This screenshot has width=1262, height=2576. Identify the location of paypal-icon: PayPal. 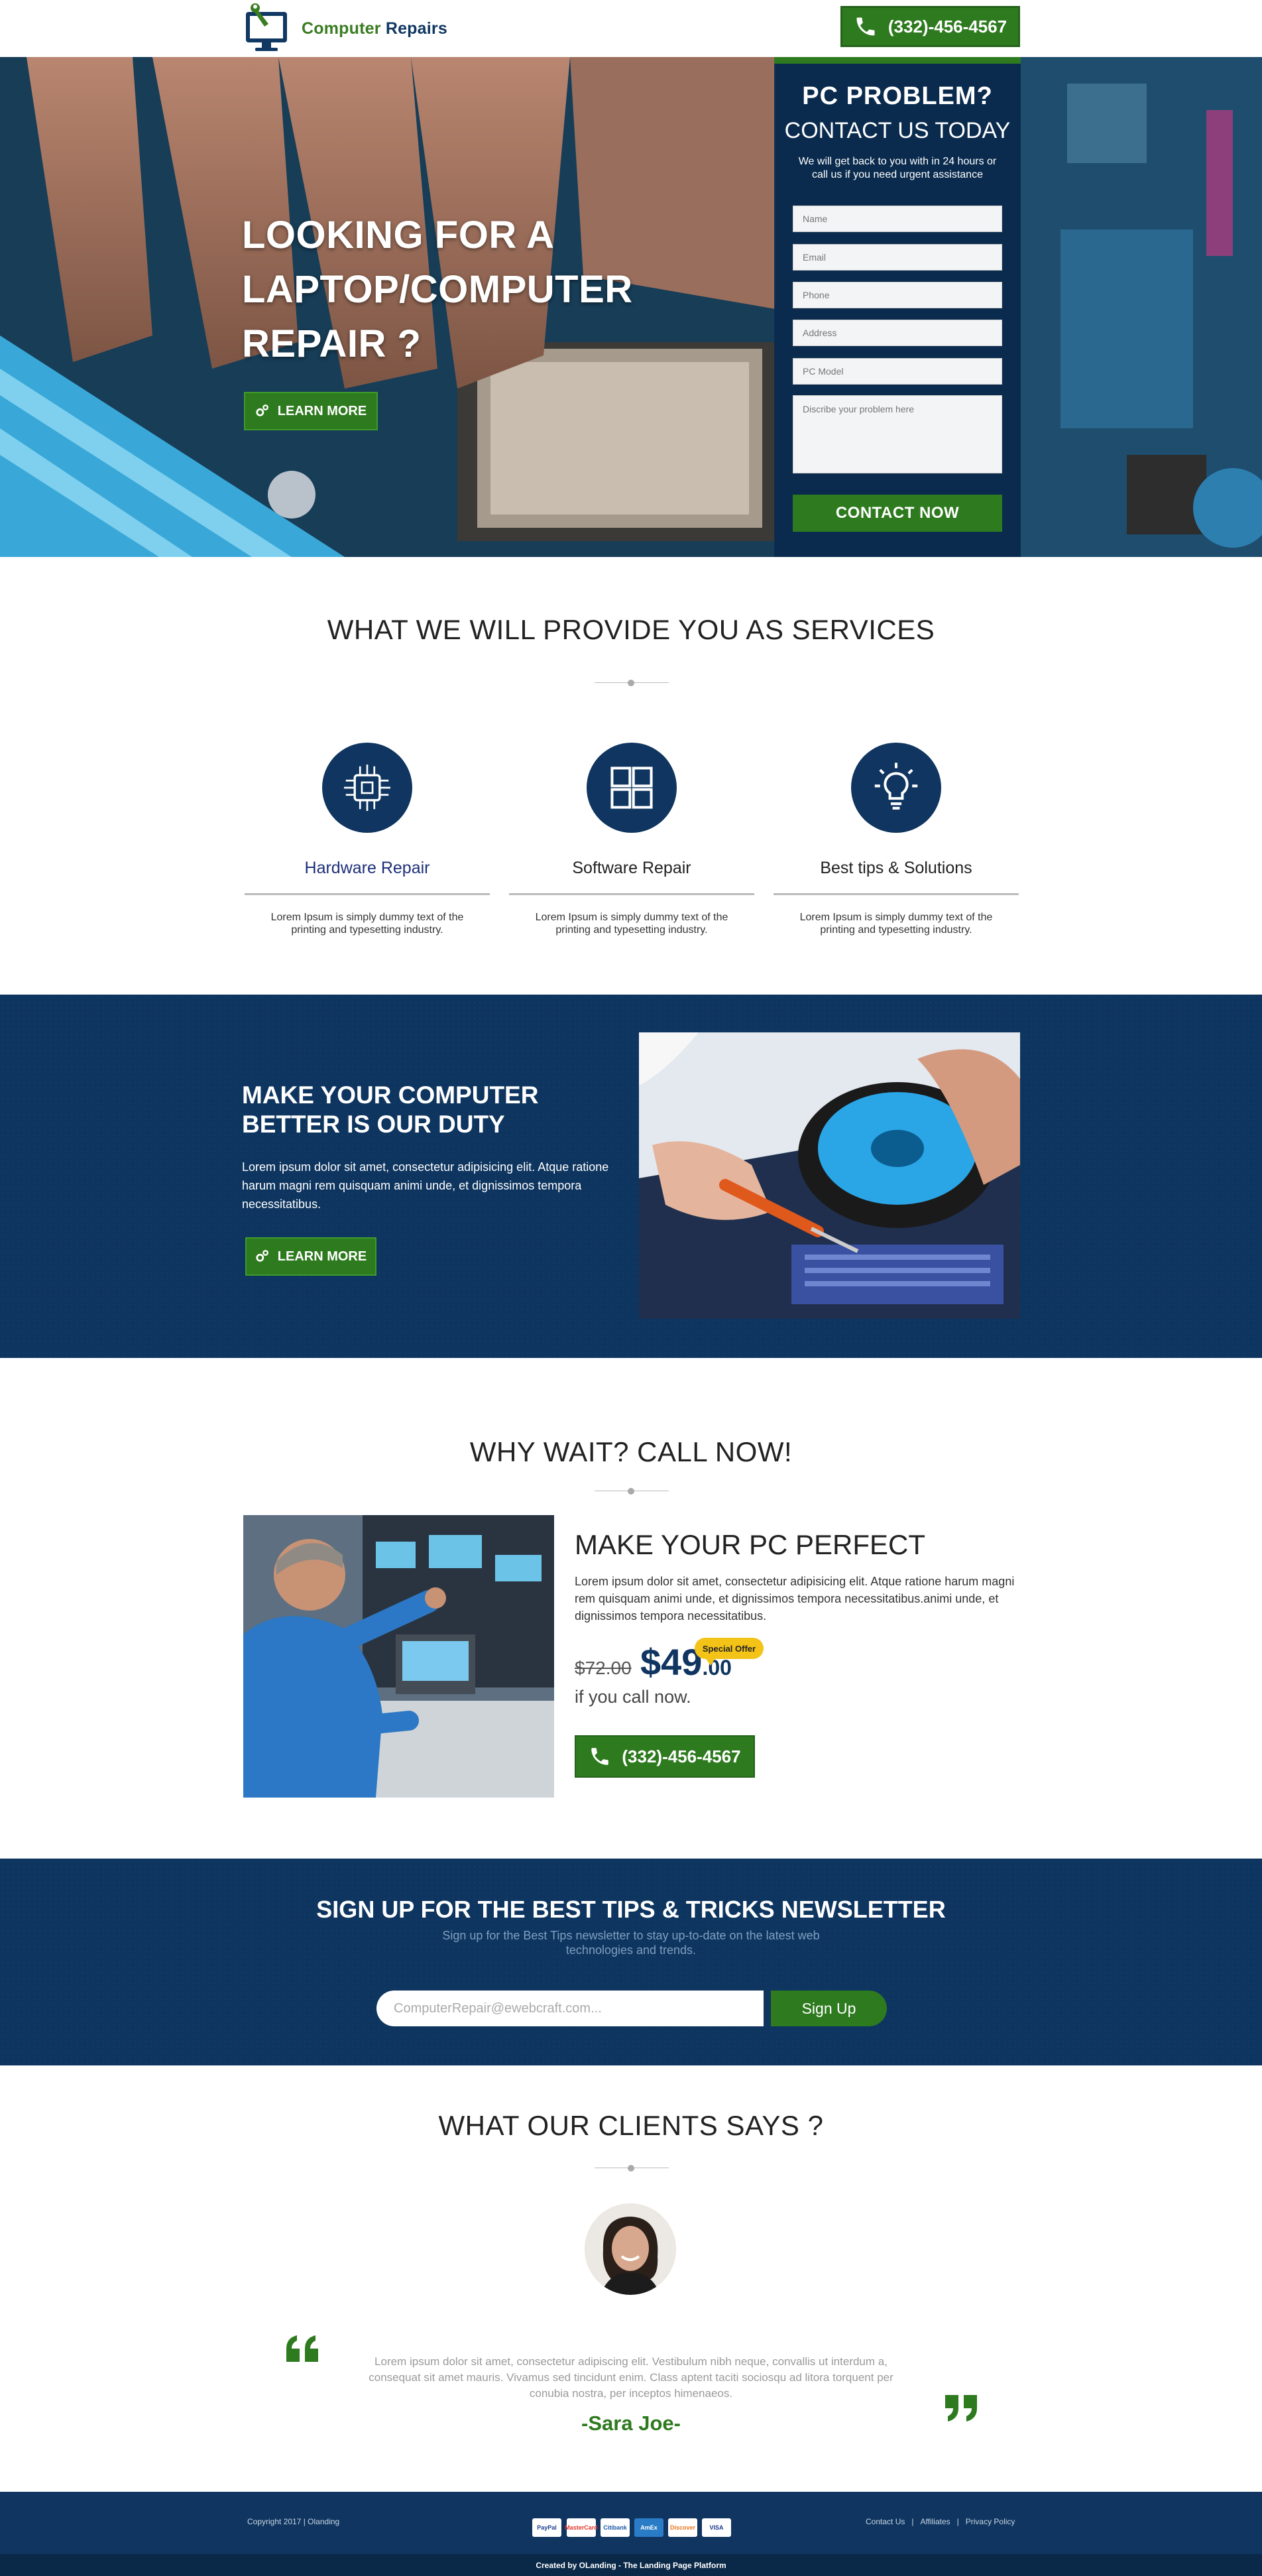
(546, 2527).